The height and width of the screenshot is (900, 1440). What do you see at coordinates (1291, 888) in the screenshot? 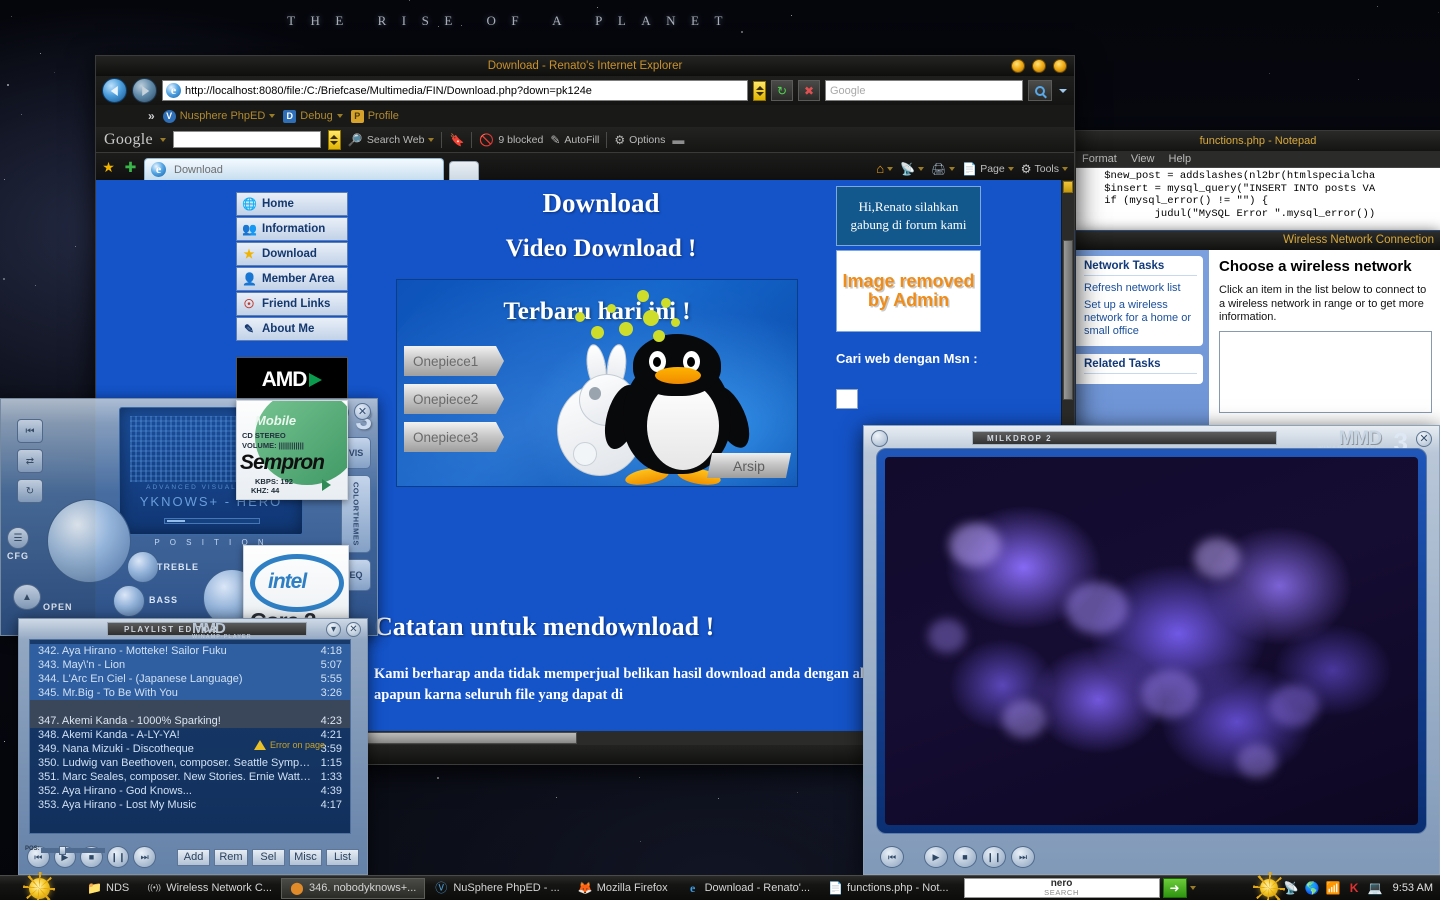
I see `network-disconnected-icon: 📡` at bounding box center [1291, 888].